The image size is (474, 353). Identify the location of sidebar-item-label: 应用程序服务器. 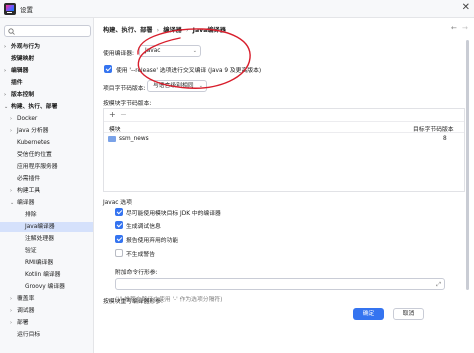
(37, 167).